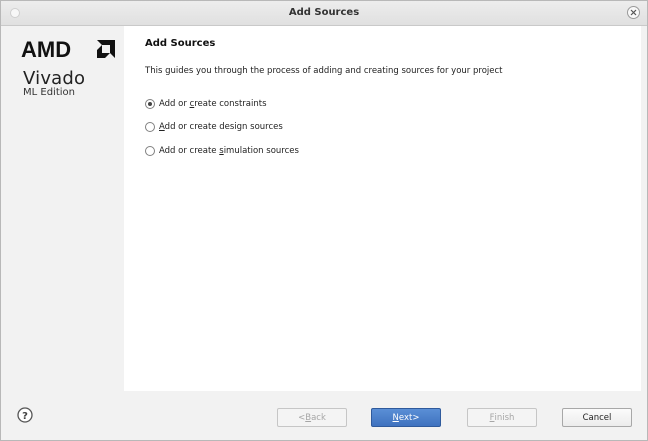 This screenshot has height=441, width=648. I want to click on page-heading: Add Sources, so click(180, 43).